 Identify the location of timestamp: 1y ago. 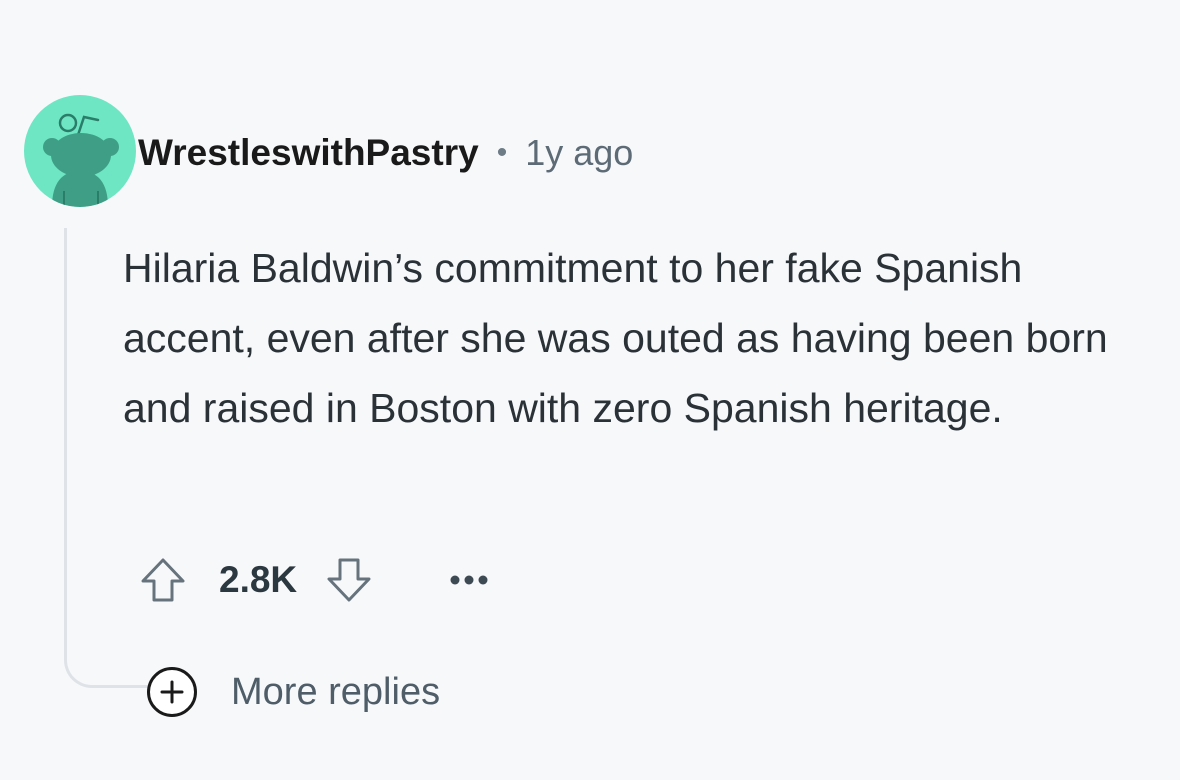
(579, 153).